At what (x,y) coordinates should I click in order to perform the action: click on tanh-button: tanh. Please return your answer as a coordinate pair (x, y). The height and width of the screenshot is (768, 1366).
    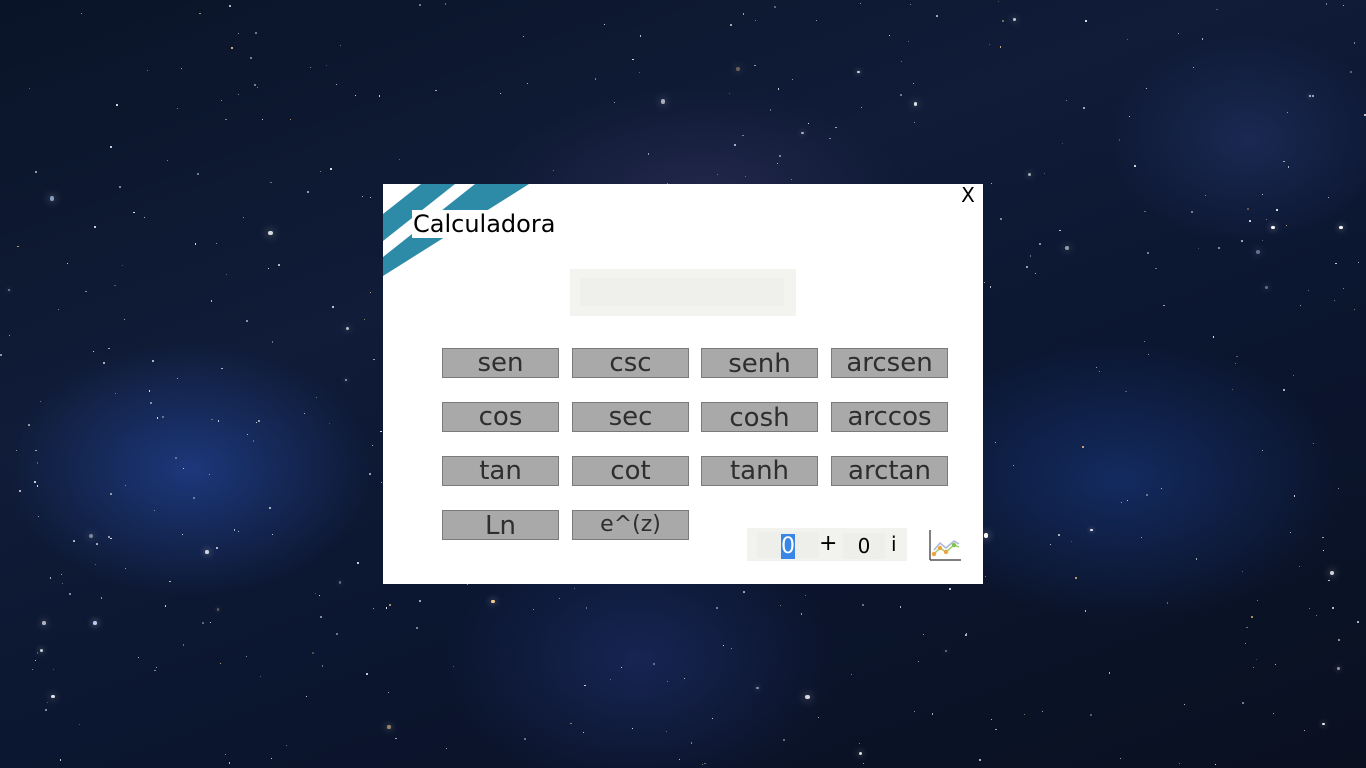
    Looking at the image, I should click on (759, 471).